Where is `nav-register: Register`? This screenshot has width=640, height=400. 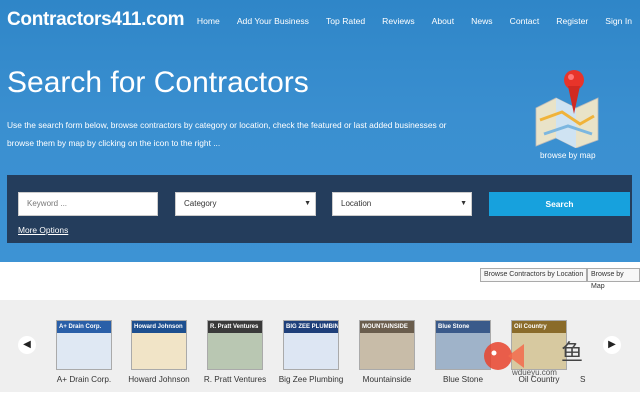 nav-register: Register is located at coordinates (572, 21).